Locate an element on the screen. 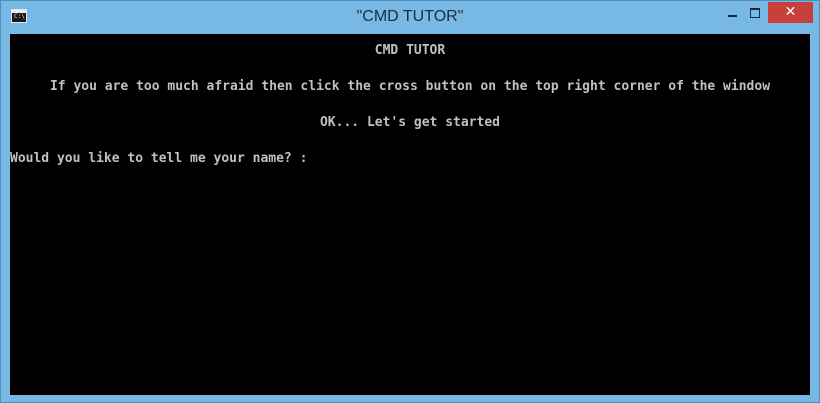 The width and height of the screenshot is (820, 403). window-title: "CMD TUTOR" is located at coordinates (410, 16).